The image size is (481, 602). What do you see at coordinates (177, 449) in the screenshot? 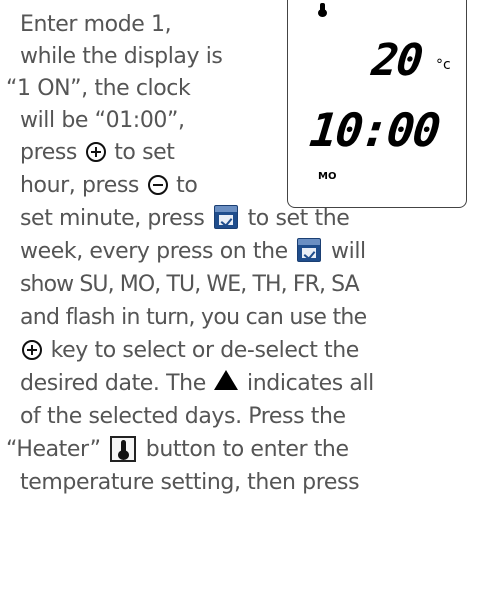
I see `text-line: “Heater” button to enter the` at bounding box center [177, 449].